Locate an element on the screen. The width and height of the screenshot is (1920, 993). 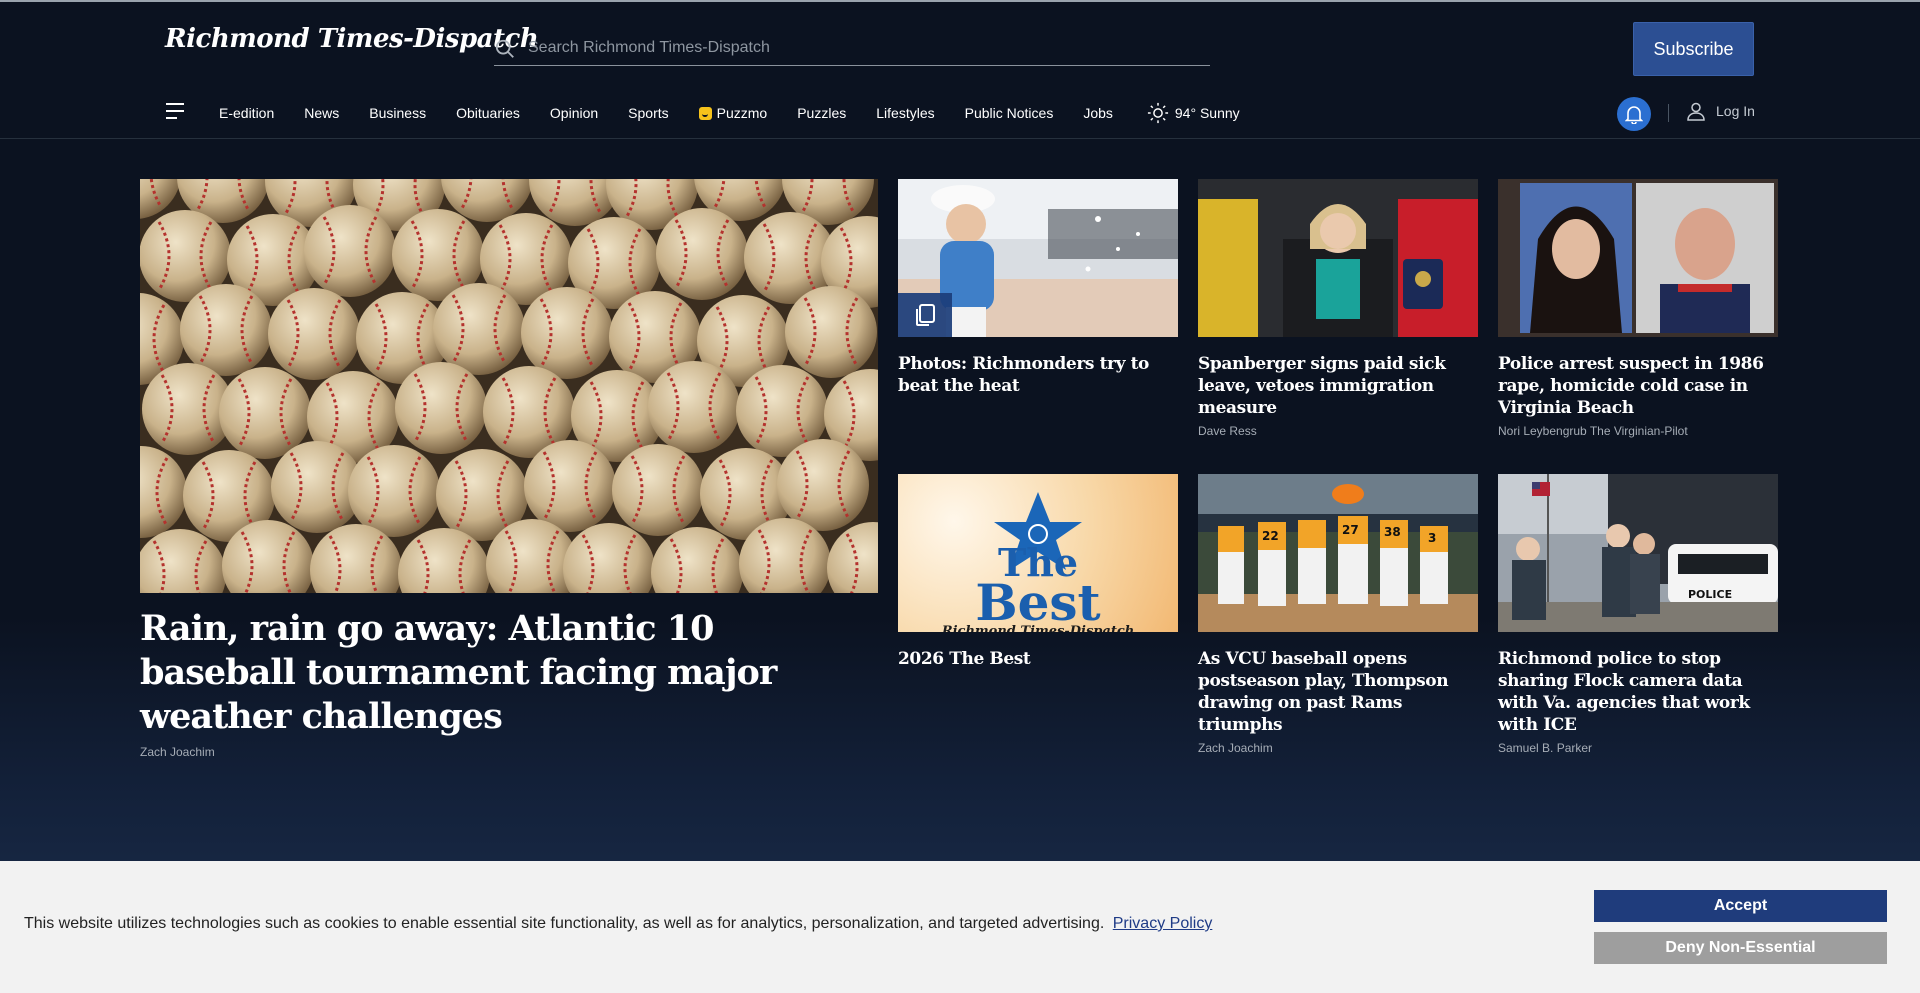
user-icon is located at coordinates (1696, 111).